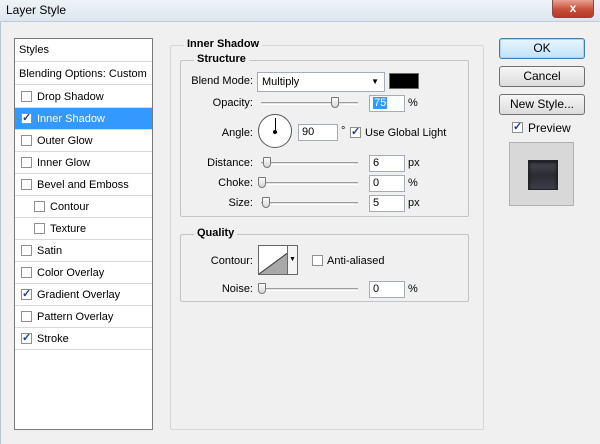  I want to click on contour-label: Contour:, so click(231, 261).